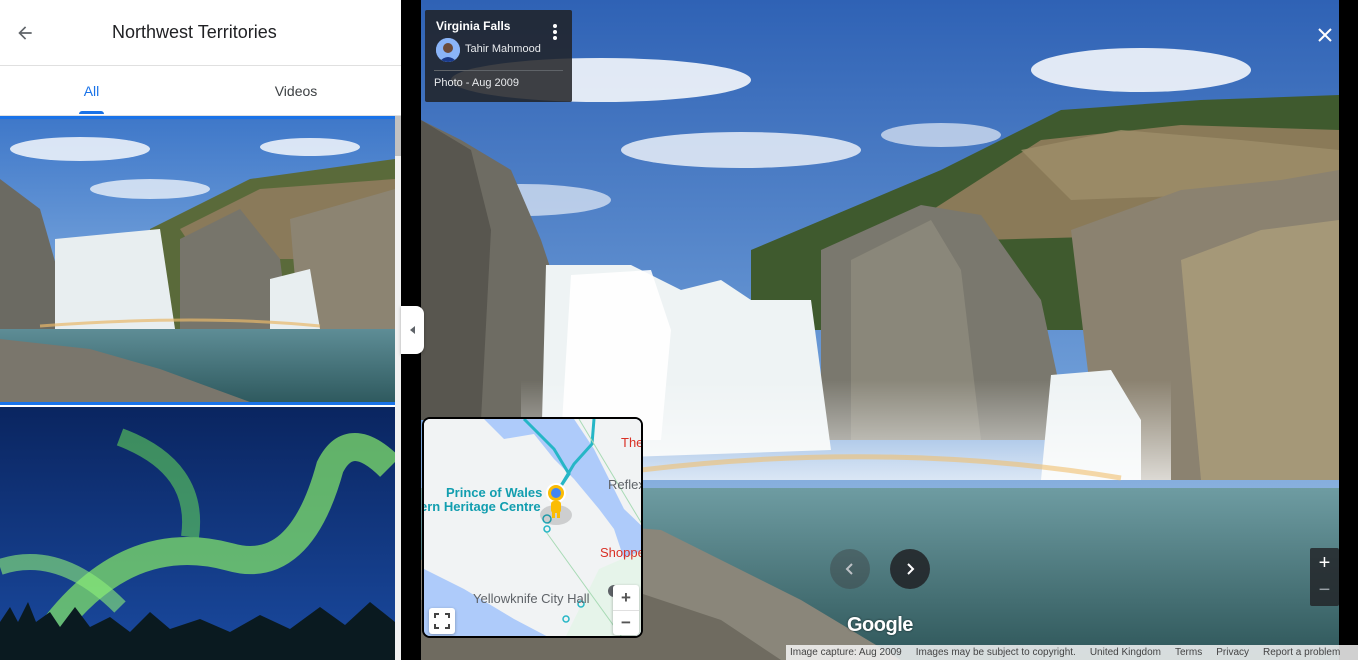  Describe the element at coordinates (481, 506) in the screenshot. I see `map-label-heritage-centre: ern Heritage Centre` at that location.